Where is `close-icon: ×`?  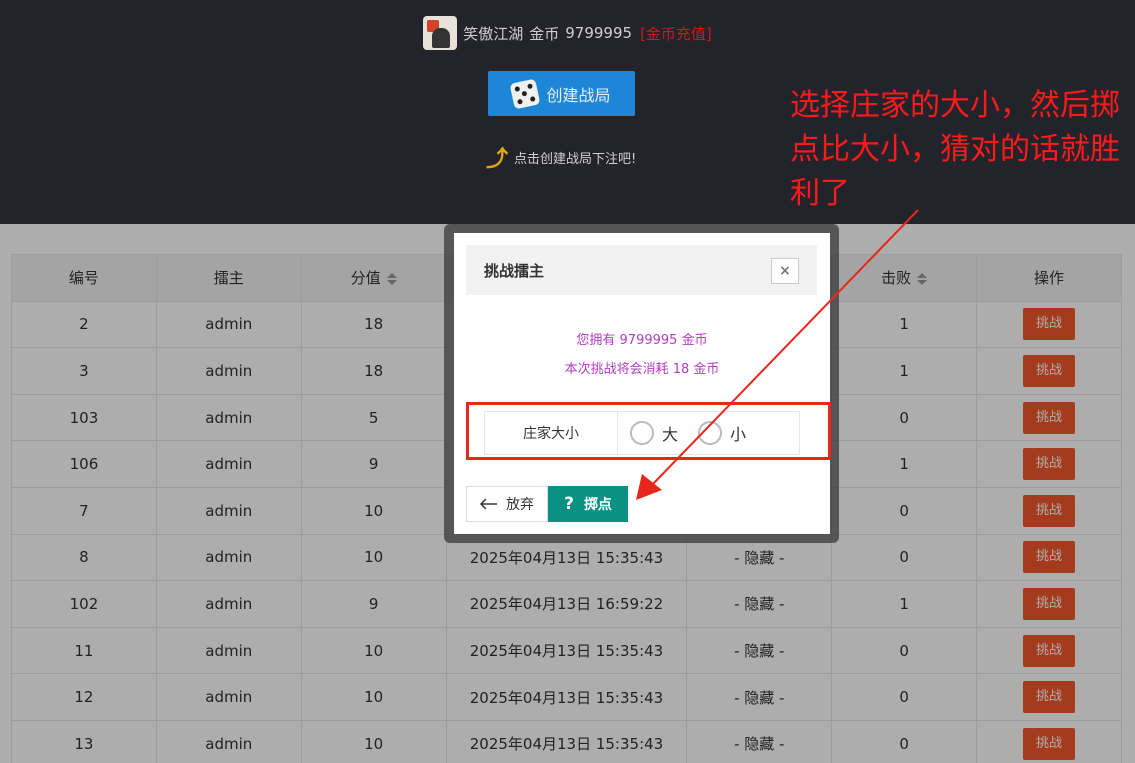 close-icon: × is located at coordinates (785, 271).